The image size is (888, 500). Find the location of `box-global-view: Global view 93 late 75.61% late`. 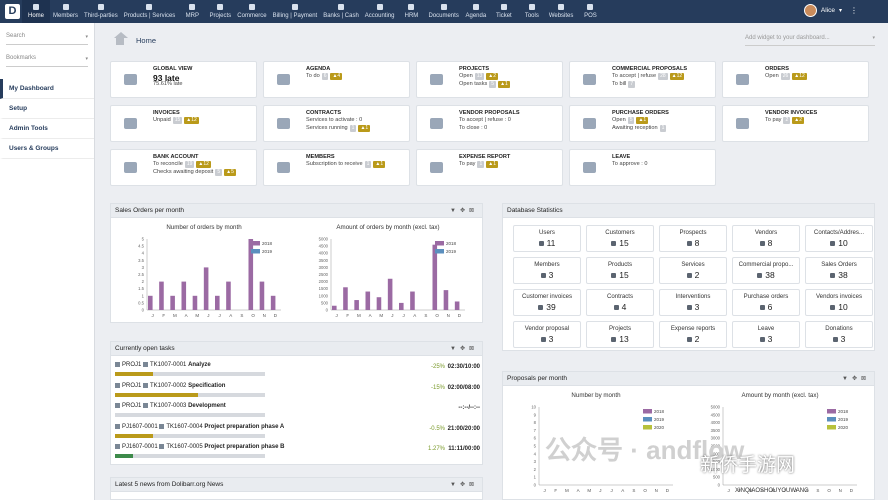

box-global-view: Global view 93 late 75.61% late is located at coordinates (183, 79).